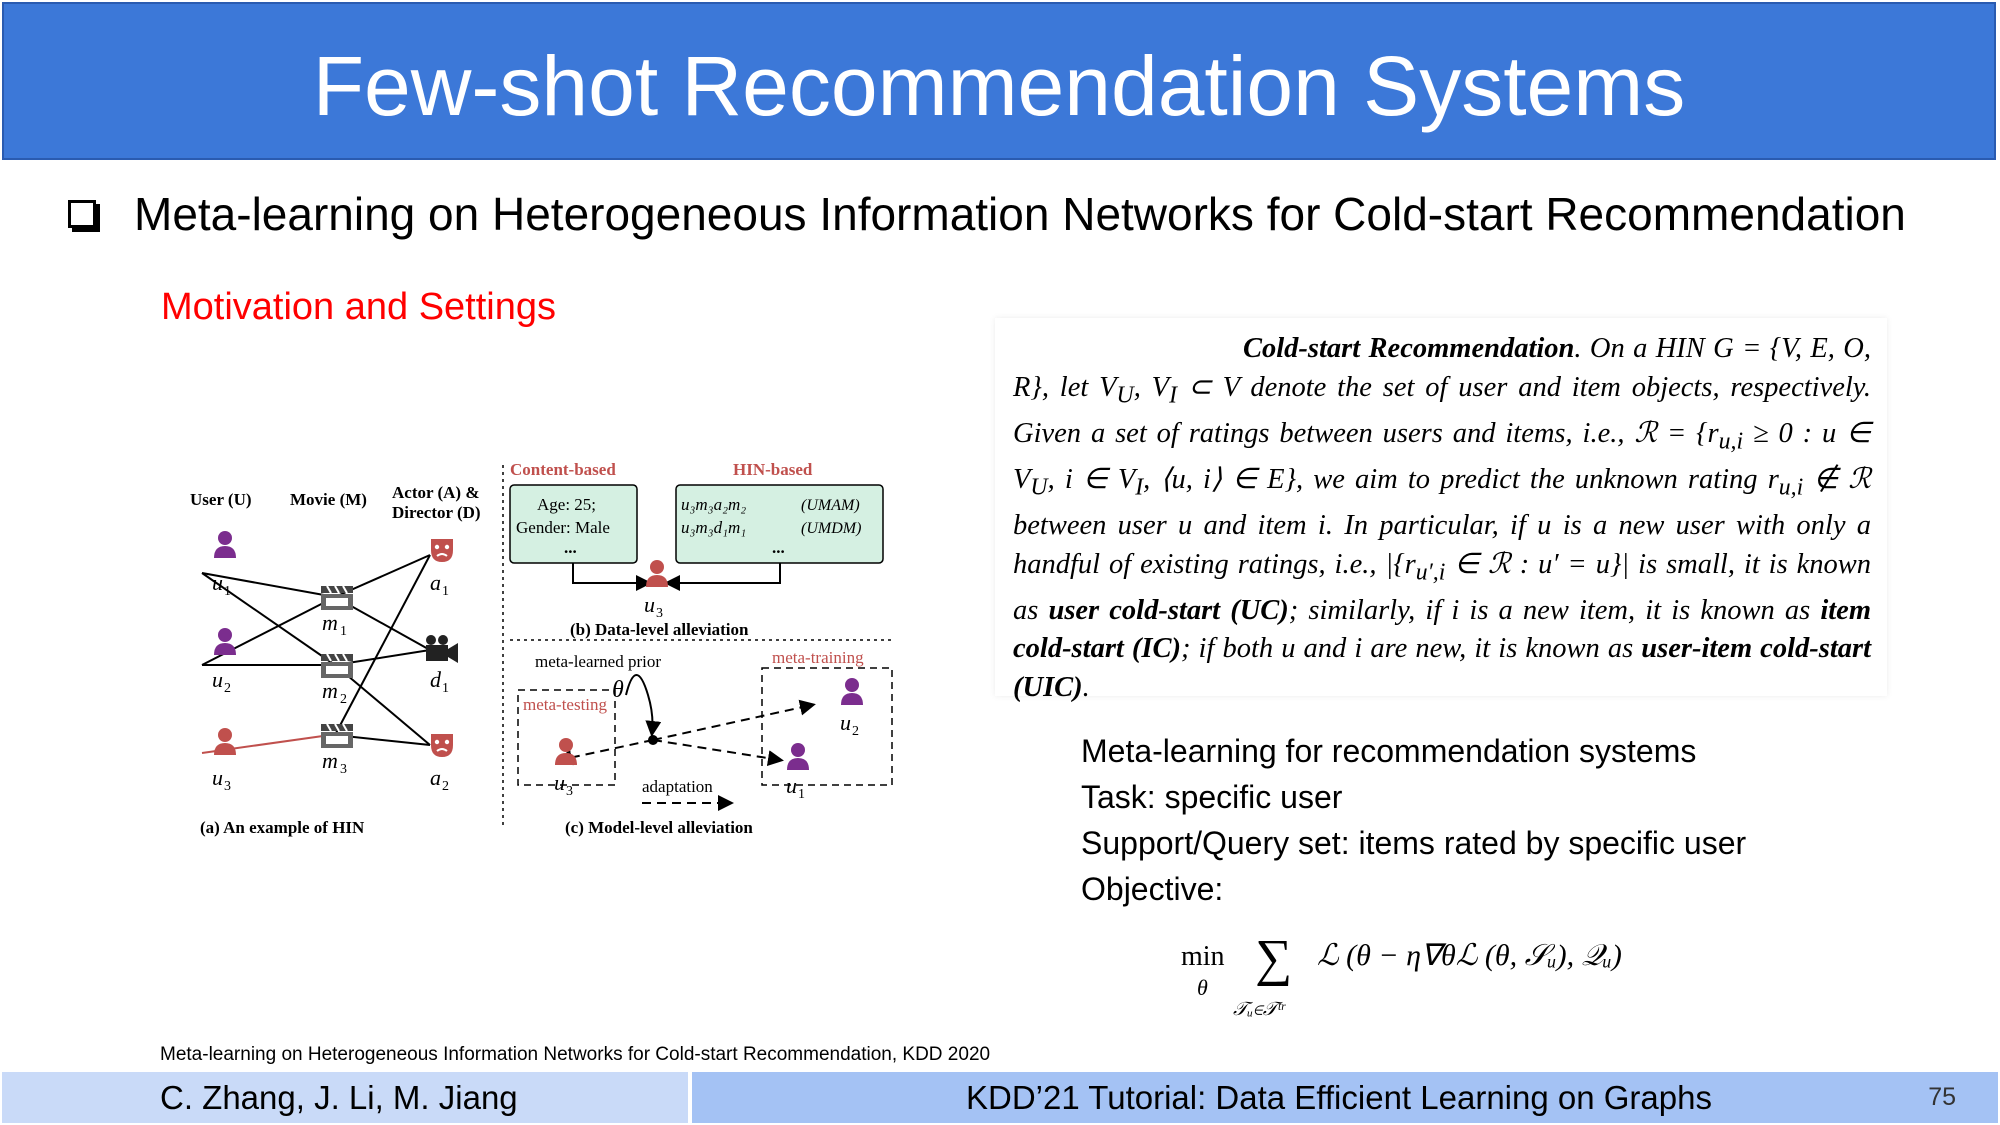  Describe the element at coordinates (565, 704) in the screenshot. I see `meta-testing-label: meta-testing` at that location.